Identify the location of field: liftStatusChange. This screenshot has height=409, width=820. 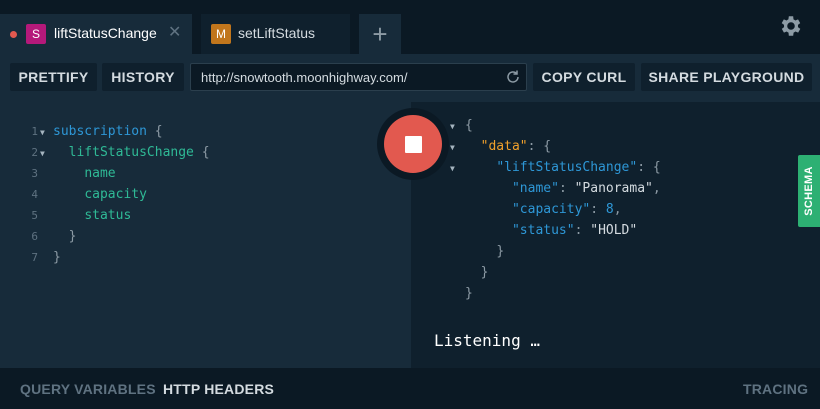
(131, 152).